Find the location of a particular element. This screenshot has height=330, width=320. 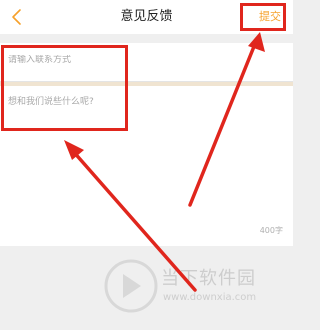

watermark-url: www.downxia.com is located at coordinates (210, 297).